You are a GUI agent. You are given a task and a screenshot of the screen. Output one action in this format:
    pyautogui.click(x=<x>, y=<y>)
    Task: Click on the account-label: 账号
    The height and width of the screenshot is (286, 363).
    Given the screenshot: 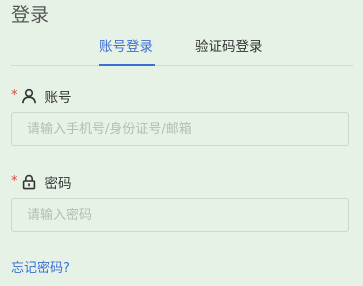 What is the action you would take?
    pyautogui.click(x=58, y=98)
    